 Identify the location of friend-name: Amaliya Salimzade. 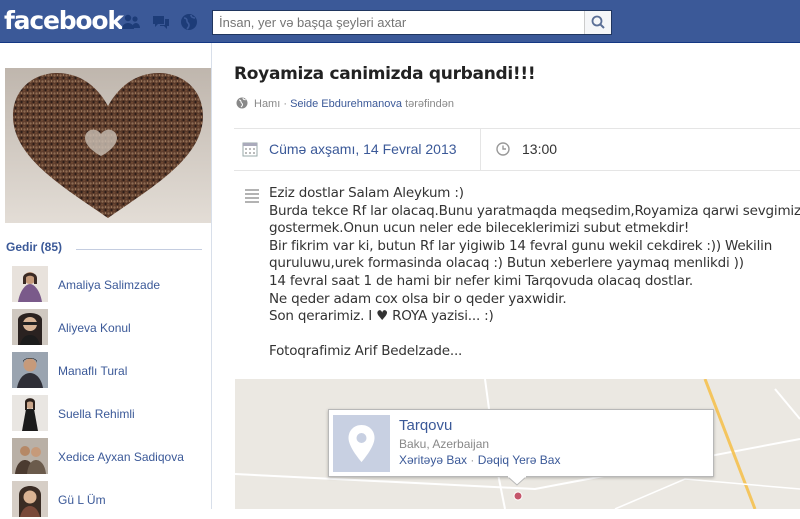
(109, 285).